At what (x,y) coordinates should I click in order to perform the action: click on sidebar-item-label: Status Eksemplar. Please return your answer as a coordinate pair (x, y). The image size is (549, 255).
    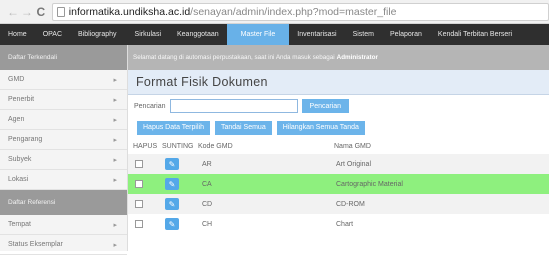
    Looking at the image, I should click on (35, 244).